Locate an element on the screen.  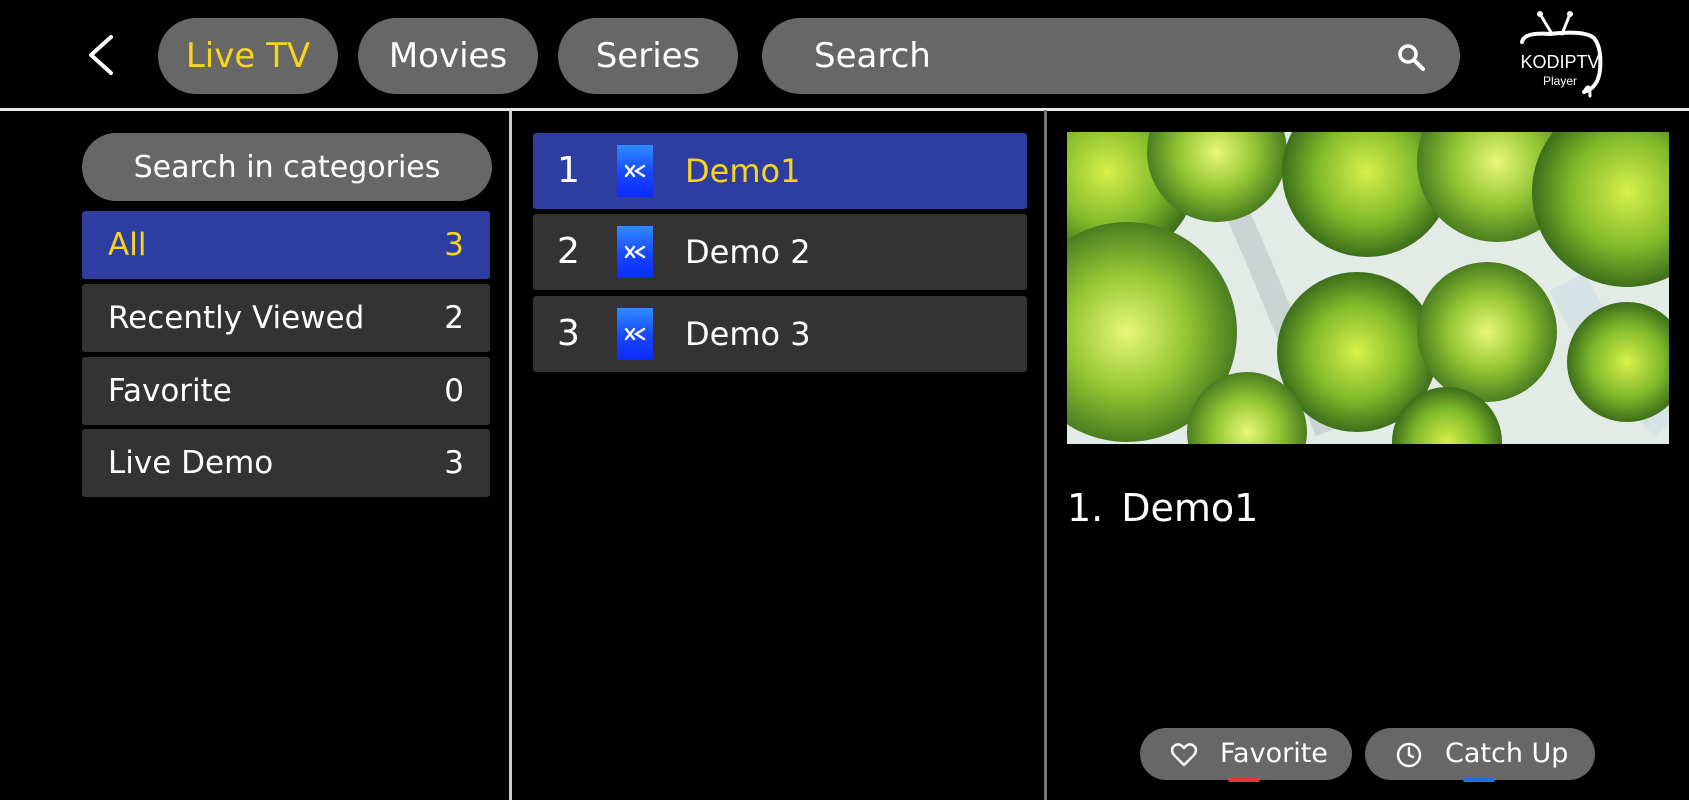
tab-movies: Movies is located at coordinates (448, 56).